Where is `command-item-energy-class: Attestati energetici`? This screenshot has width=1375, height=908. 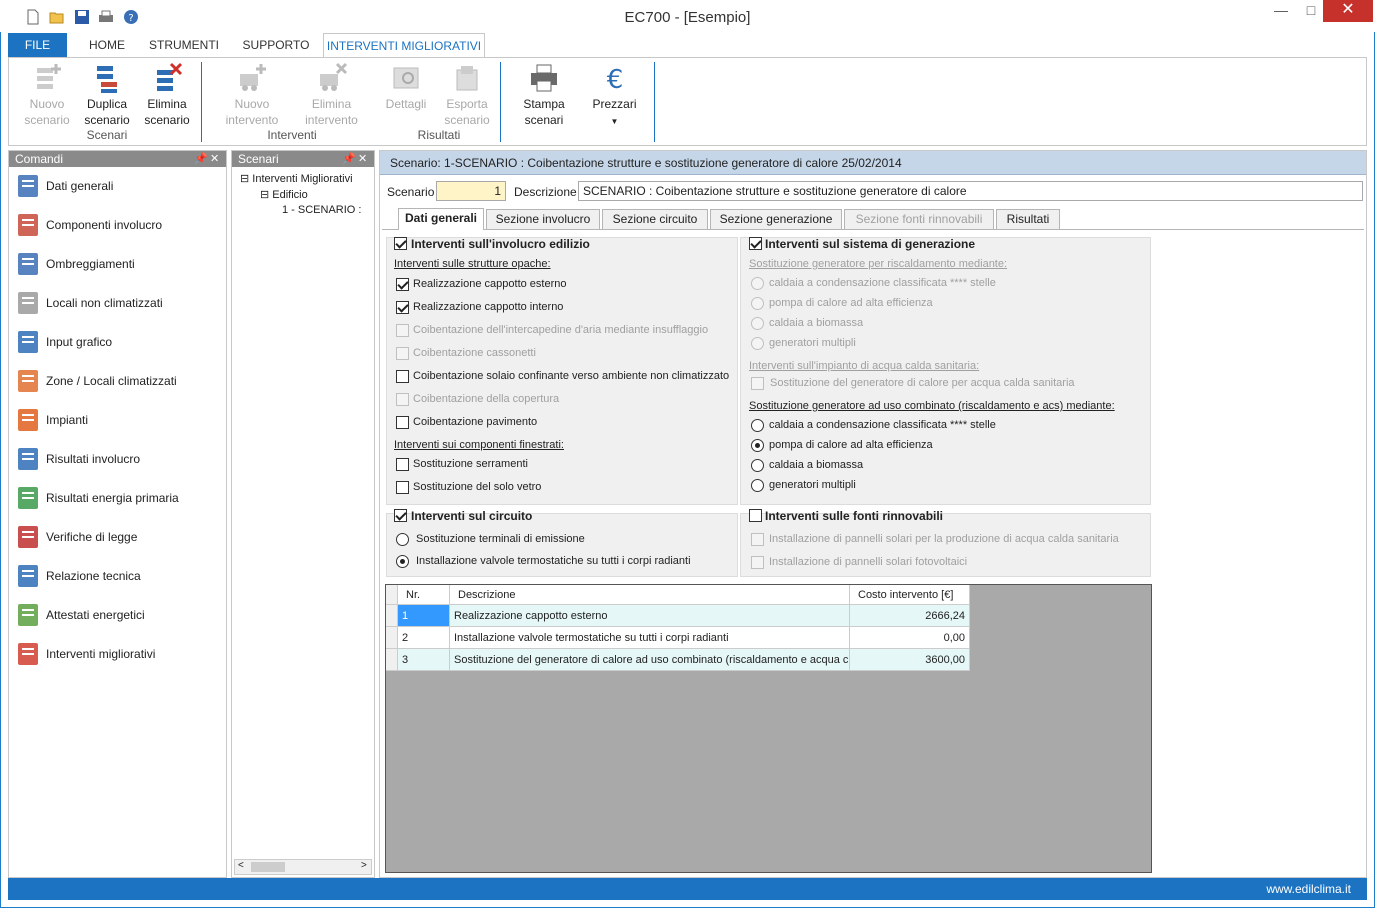
command-item-energy-class: Attestati energetici is located at coordinates (118, 616).